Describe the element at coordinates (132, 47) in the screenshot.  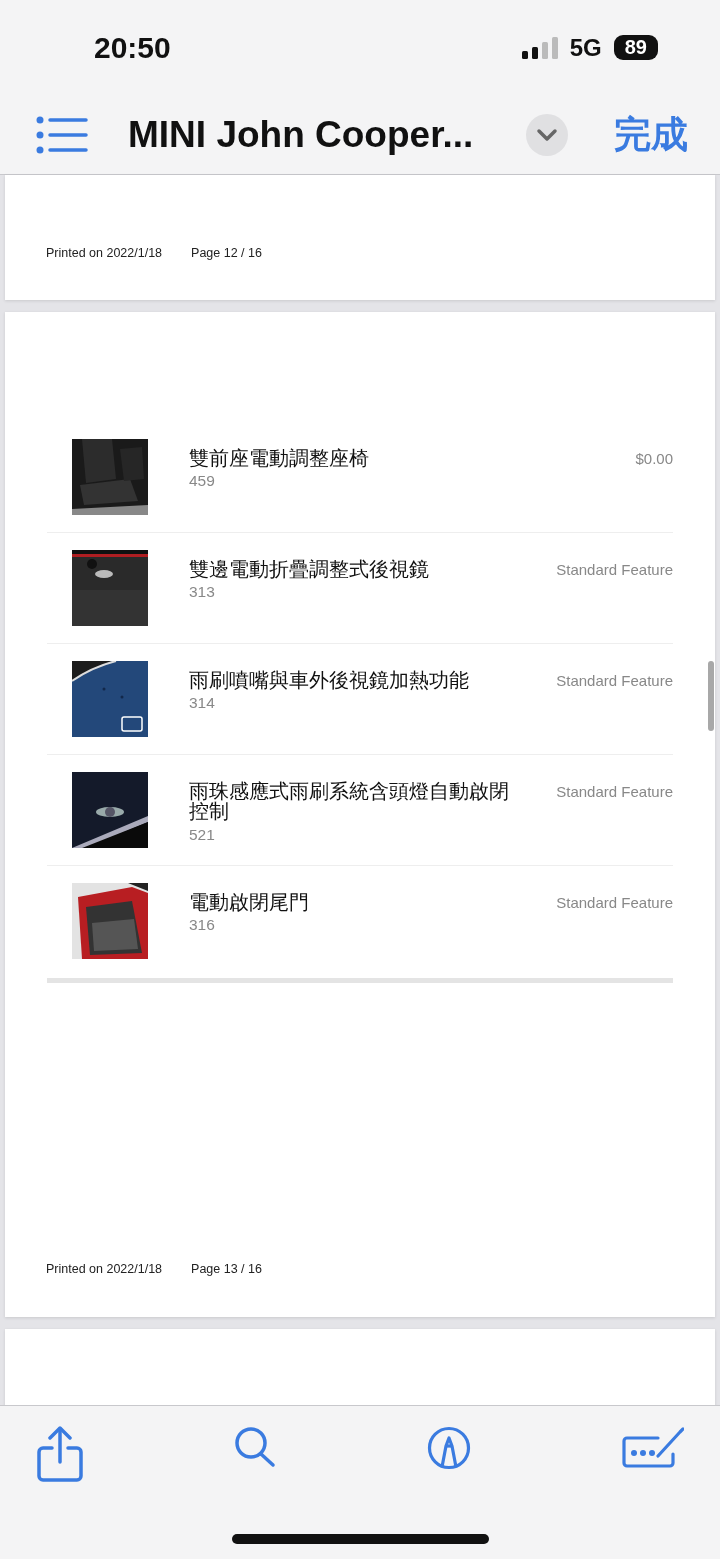
I see `status-time: 20:50` at that location.